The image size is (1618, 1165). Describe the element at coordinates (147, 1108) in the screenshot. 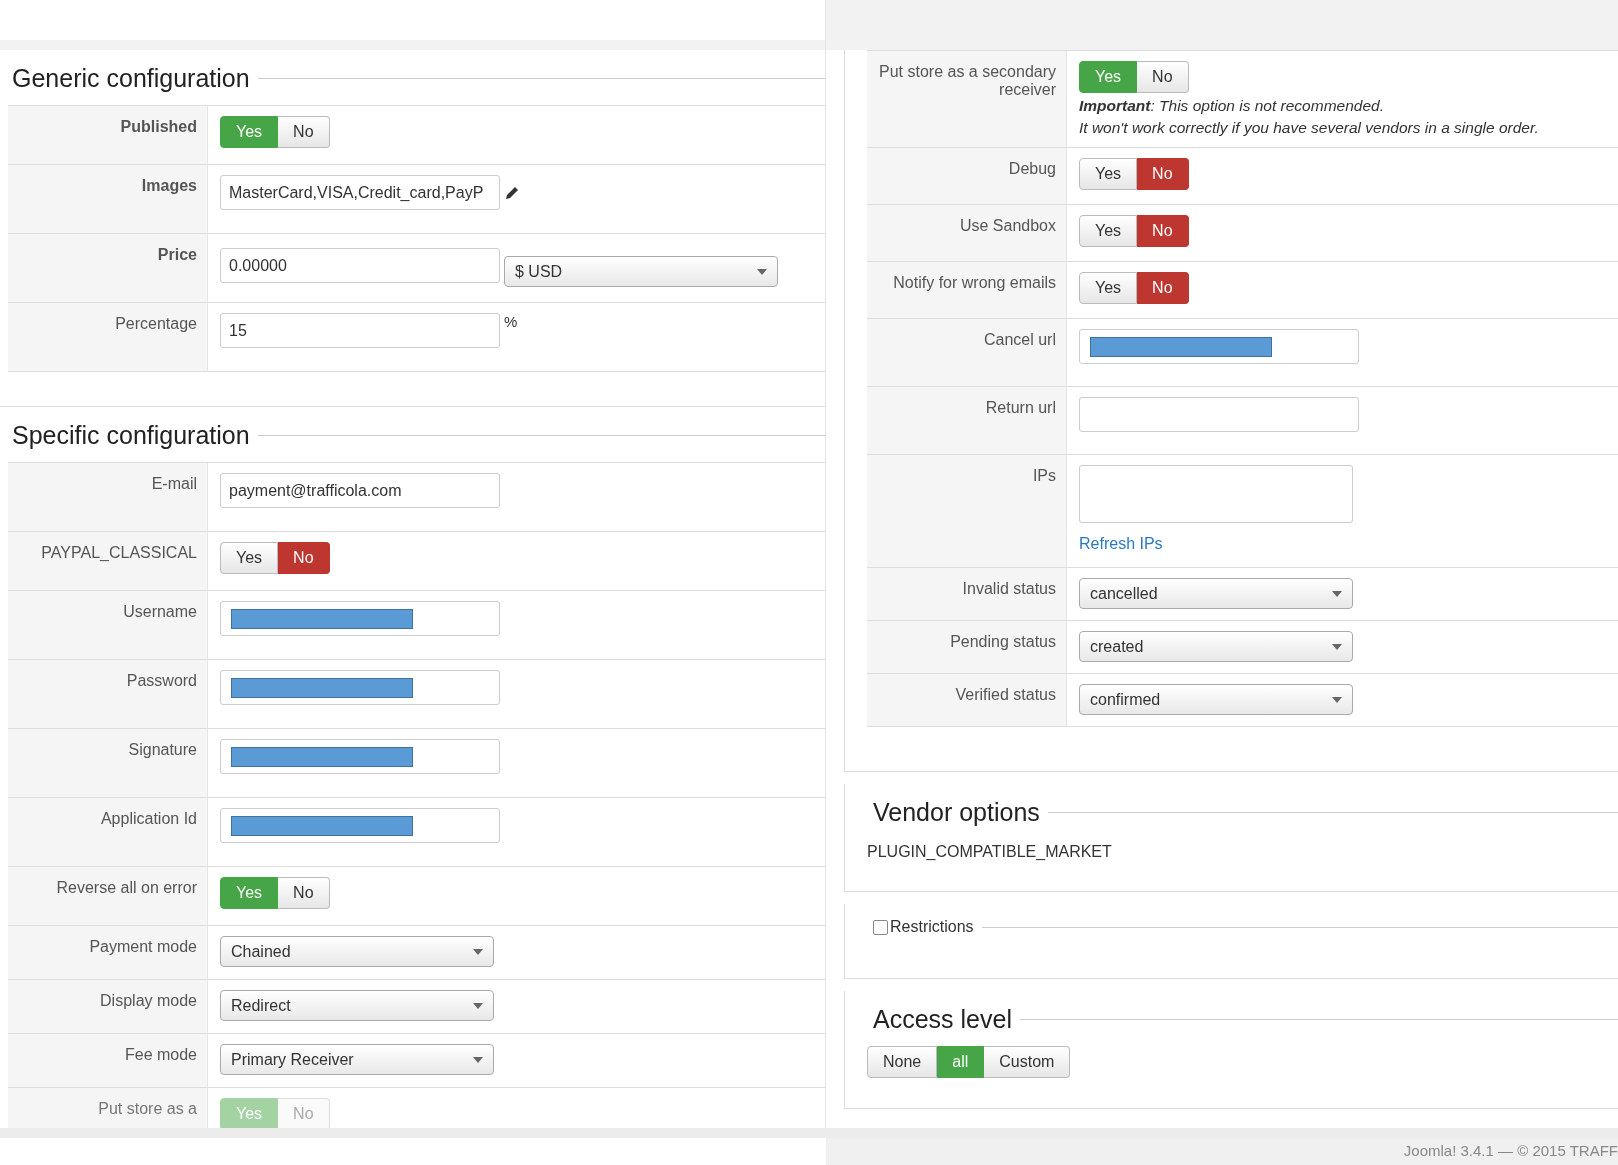

I see `field-label: Put store as a` at that location.